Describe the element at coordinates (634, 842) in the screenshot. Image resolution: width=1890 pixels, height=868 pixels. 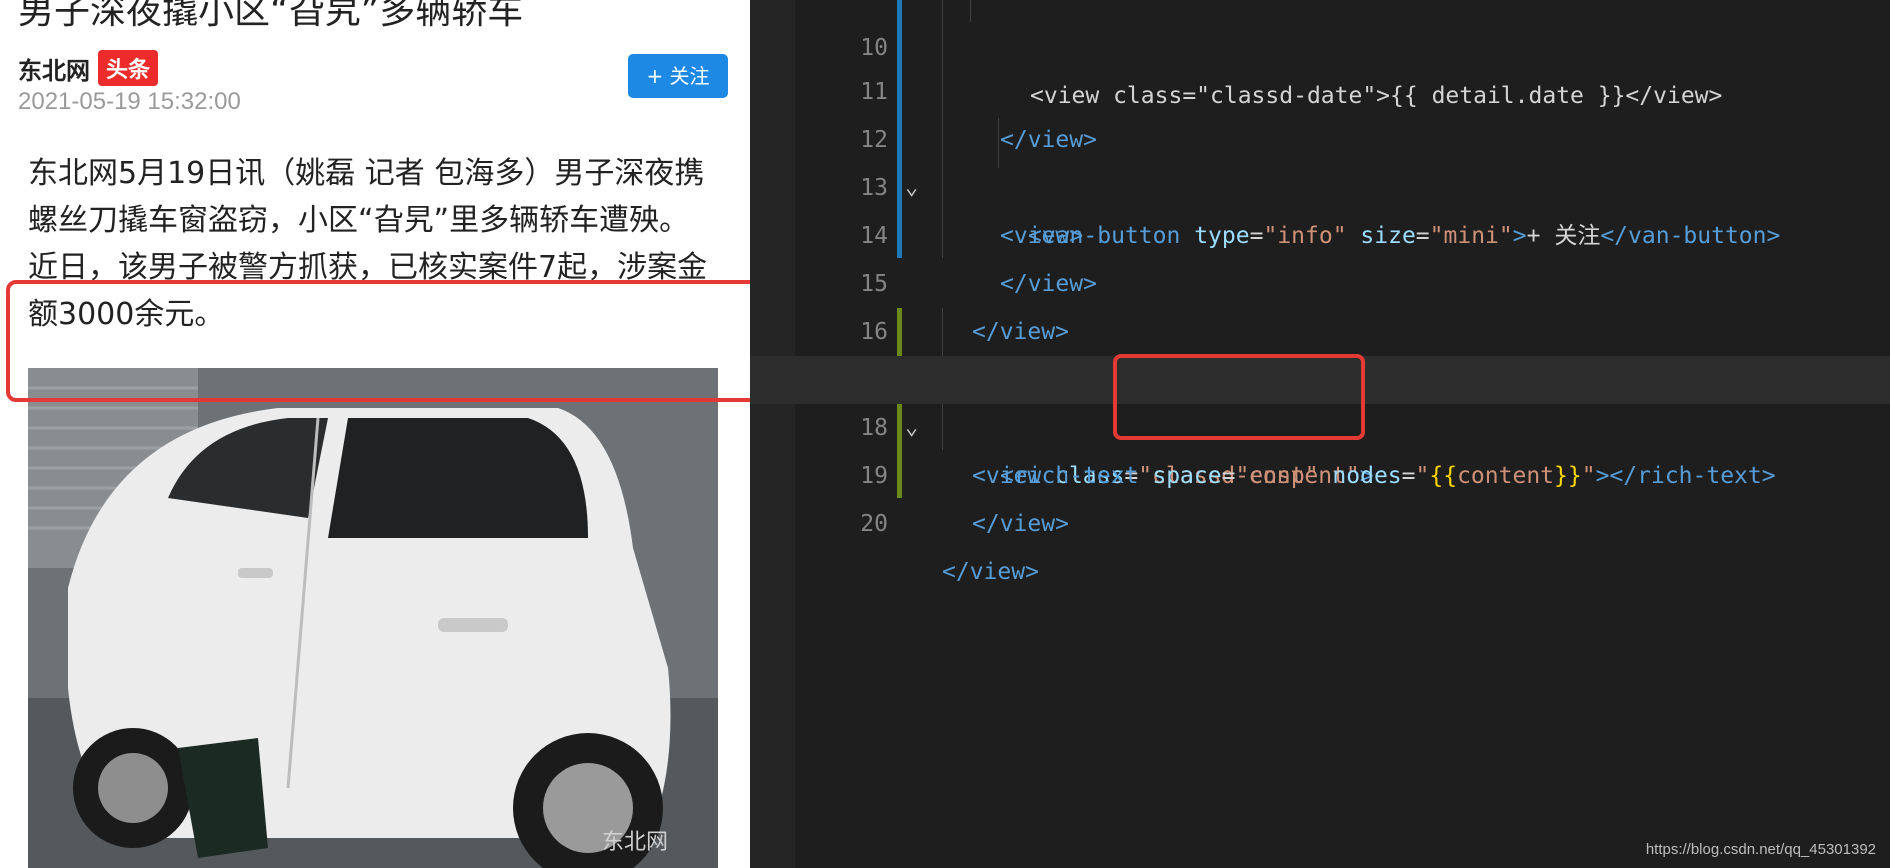
I see `photo-watermark: 东北网` at that location.